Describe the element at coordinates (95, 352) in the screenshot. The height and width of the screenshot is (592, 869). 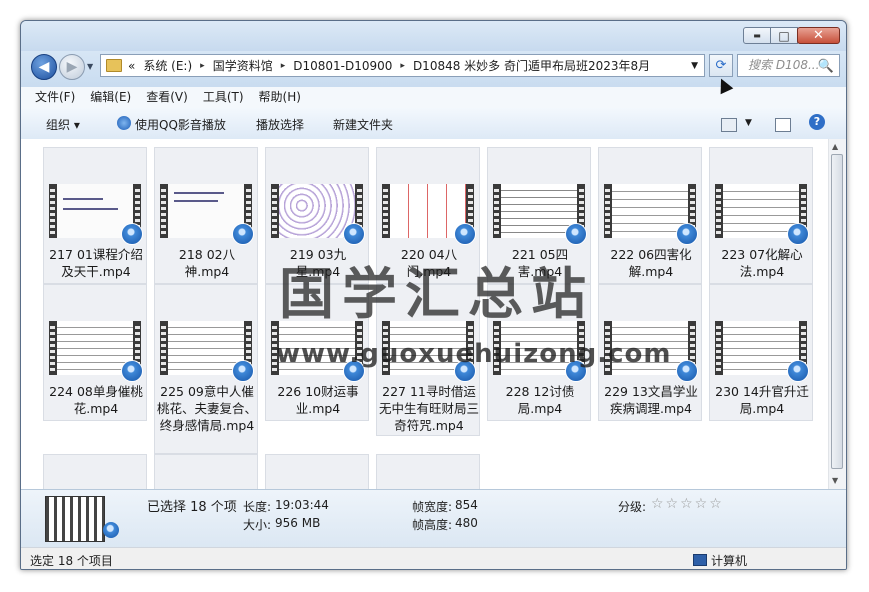
I see `file-tile: 224 08单身催桃花.mp4` at that location.